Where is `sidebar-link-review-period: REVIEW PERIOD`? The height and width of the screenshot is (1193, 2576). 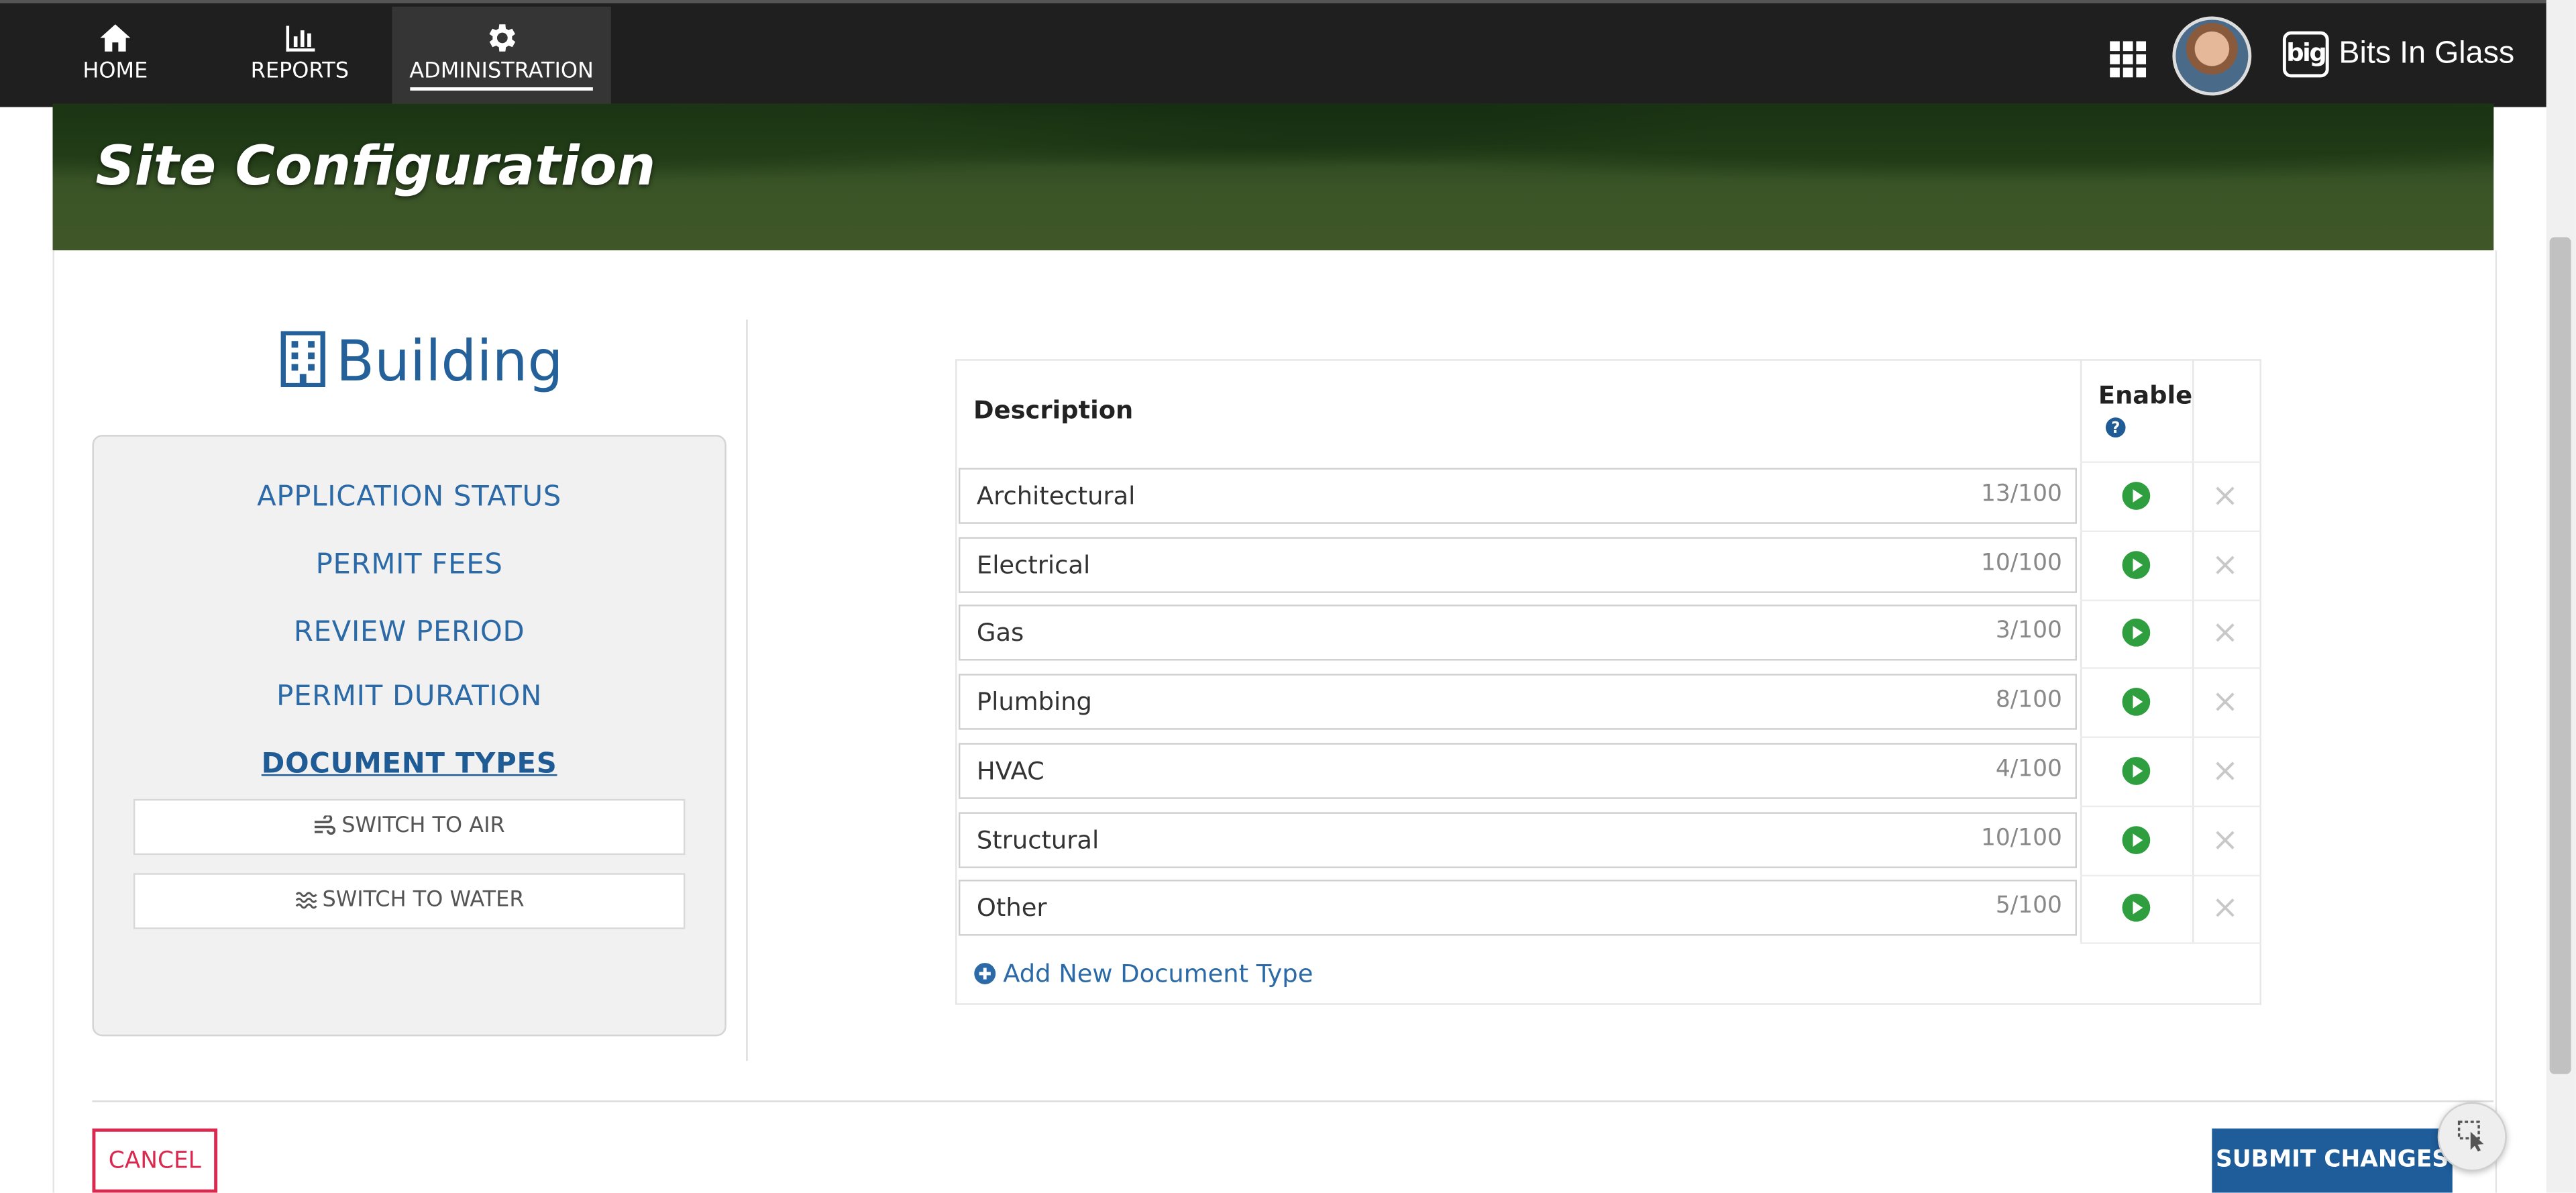 sidebar-link-review-period: REVIEW PERIOD is located at coordinates (409, 632).